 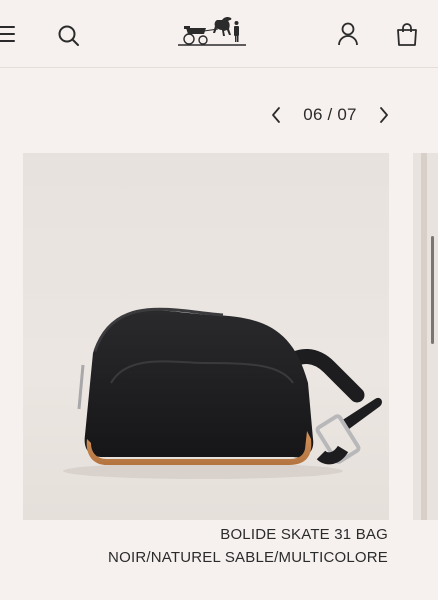 I want to click on product-color: NOIR/NATUREL SABLE/MULTICOLORE, so click(x=248, y=557).